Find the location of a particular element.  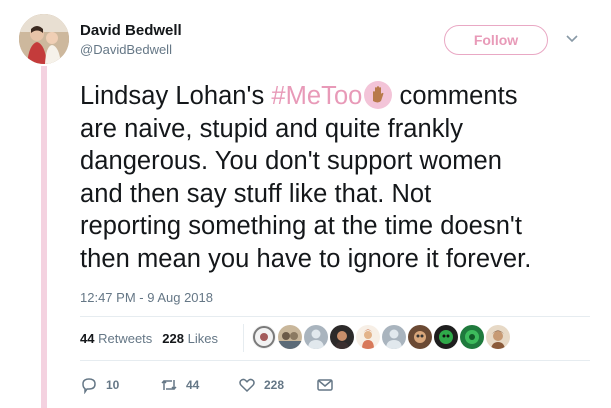

tweet-line-1: Lindsay Lohan's #MeToo comments is located at coordinates (299, 95).